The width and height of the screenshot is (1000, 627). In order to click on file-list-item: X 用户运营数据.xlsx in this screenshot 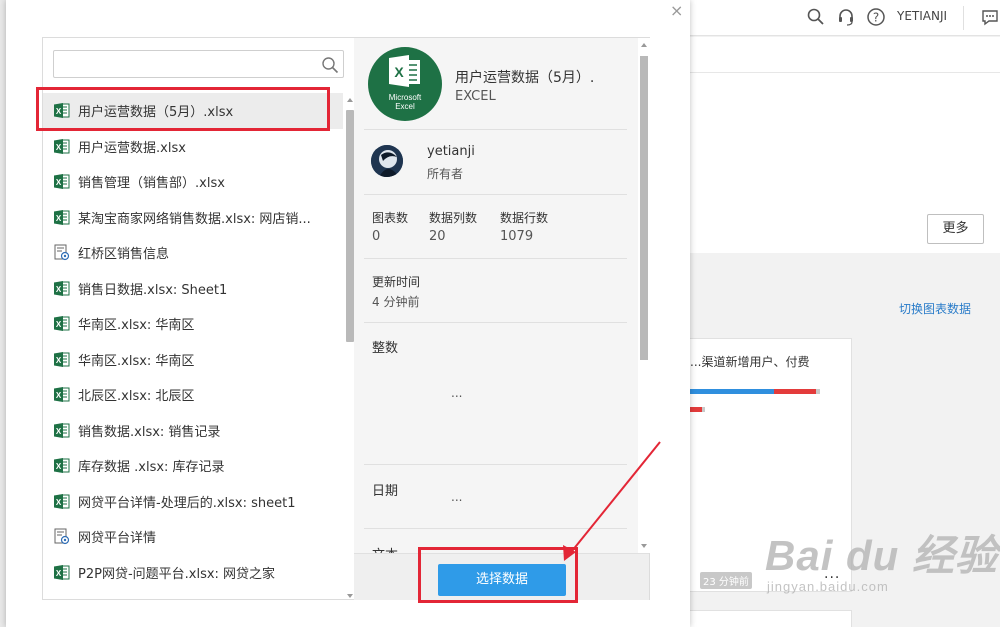, I will do `click(193, 147)`.